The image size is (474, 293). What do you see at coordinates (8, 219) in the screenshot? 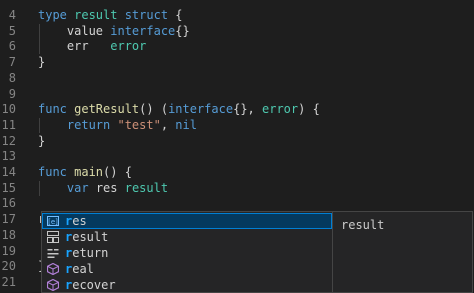
I see `line-number: 17` at bounding box center [8, 219].